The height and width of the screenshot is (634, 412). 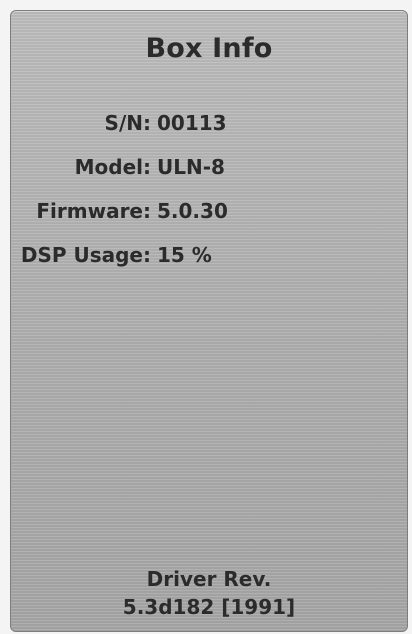 What do you see at coordinates (85, 255) in the screenshot?
I see `dsp-usage-label: DSP Usage:` at bounding box center [85, 255].